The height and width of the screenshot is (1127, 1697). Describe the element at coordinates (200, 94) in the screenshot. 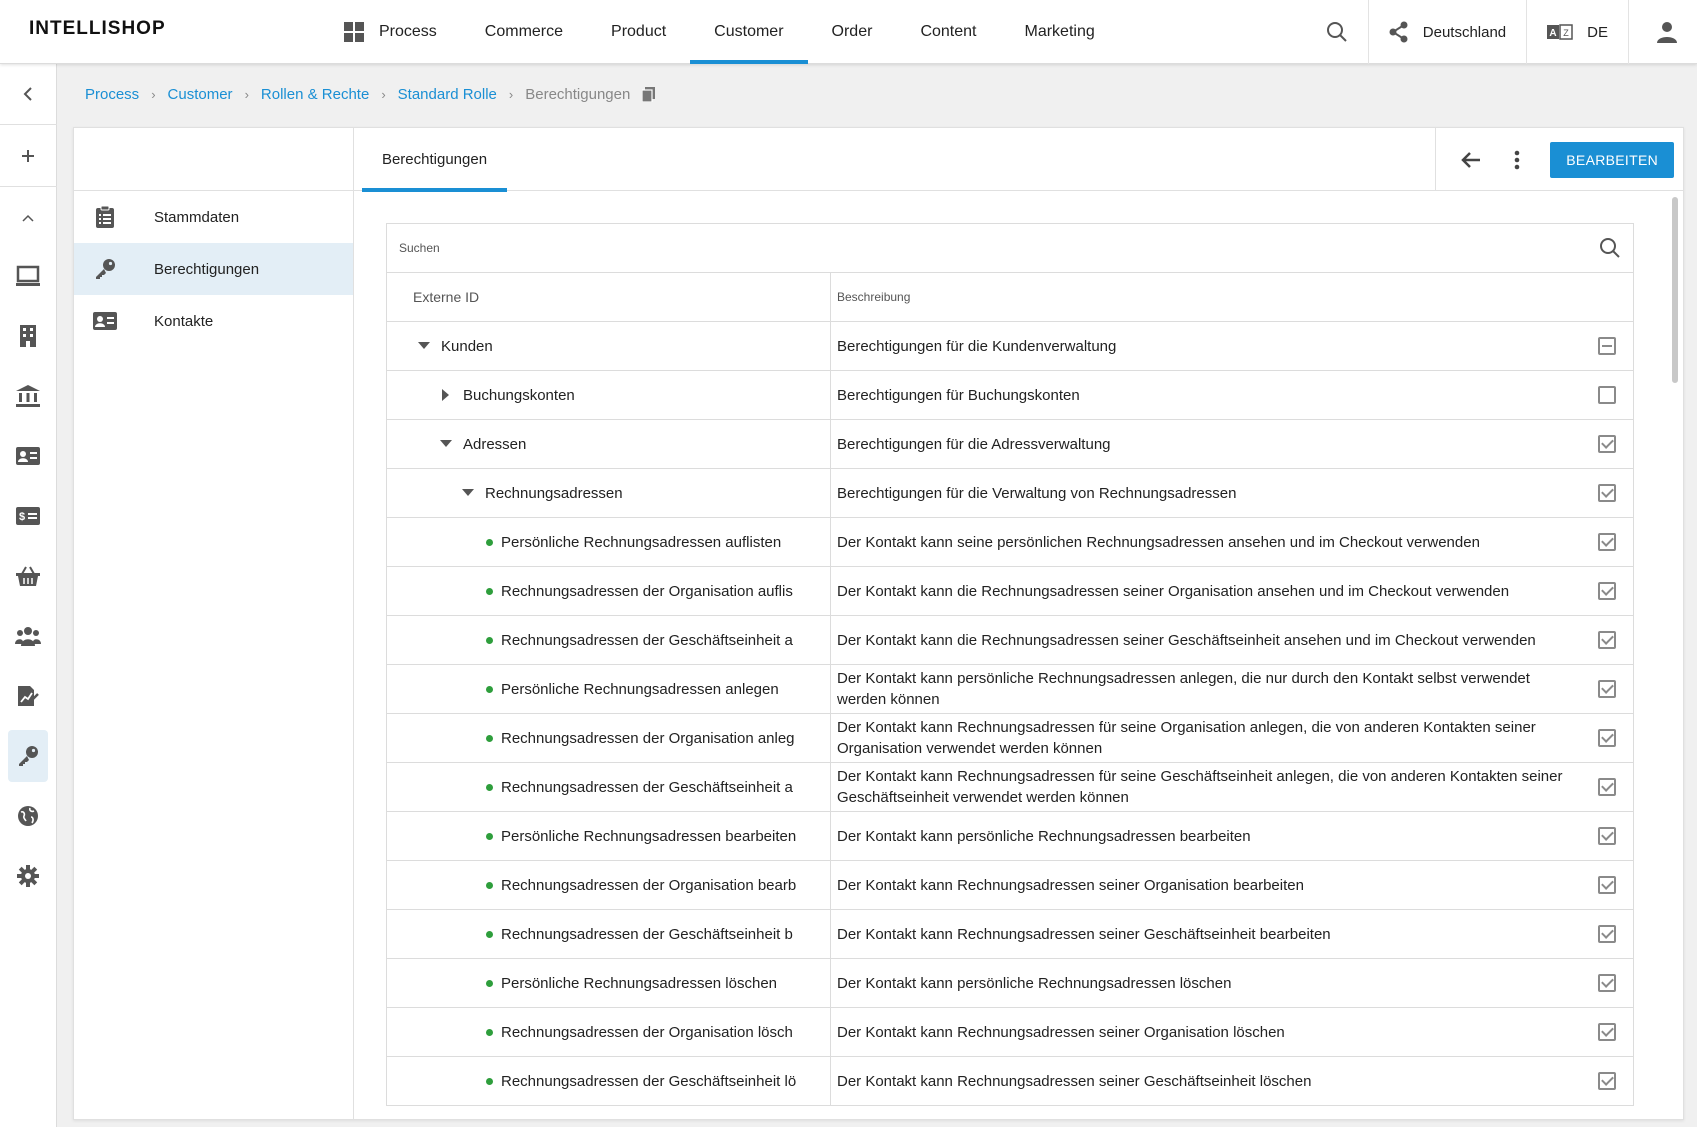

I see `breadcrumb-link: Customer` at that location.